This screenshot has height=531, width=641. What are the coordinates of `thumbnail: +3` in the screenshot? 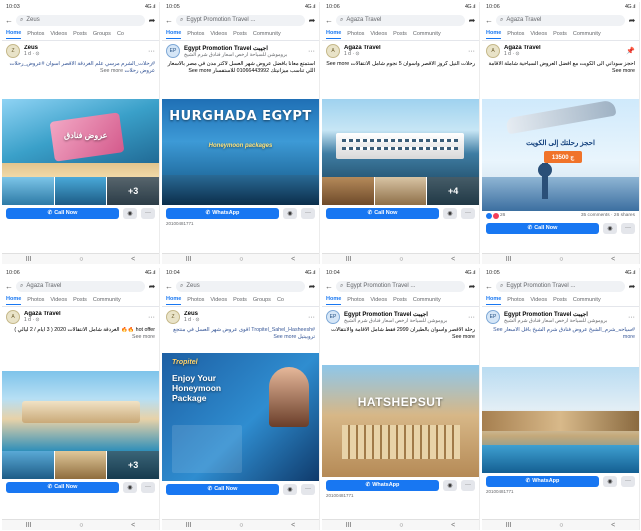 It's located at (133, 465).